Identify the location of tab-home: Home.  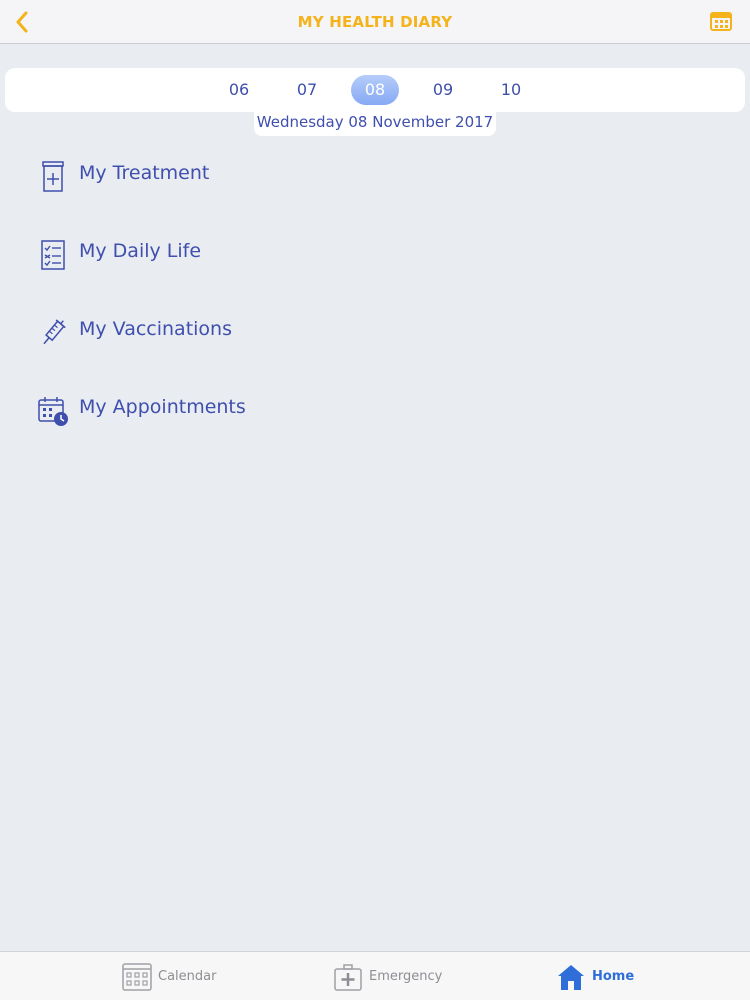
(595, 976).